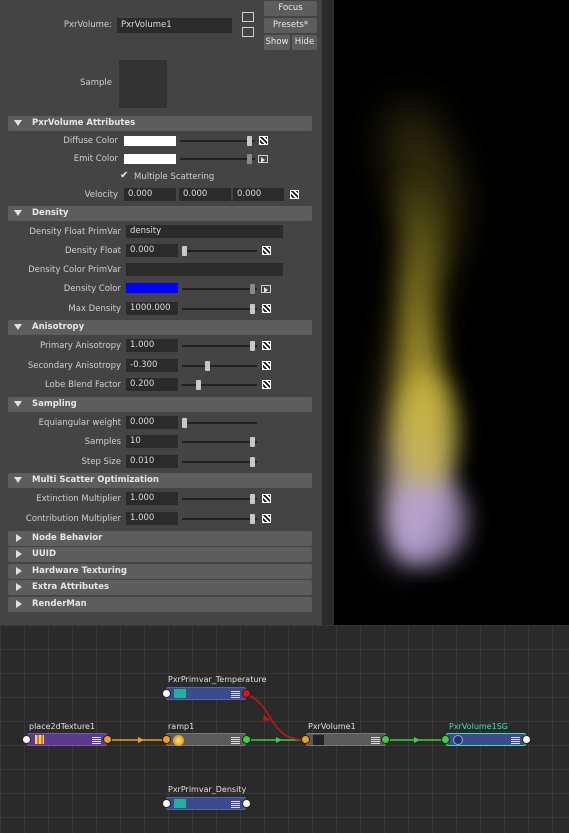 The image size is (569, 833). I want to click on node-pxrvolume, so click(346, 739).